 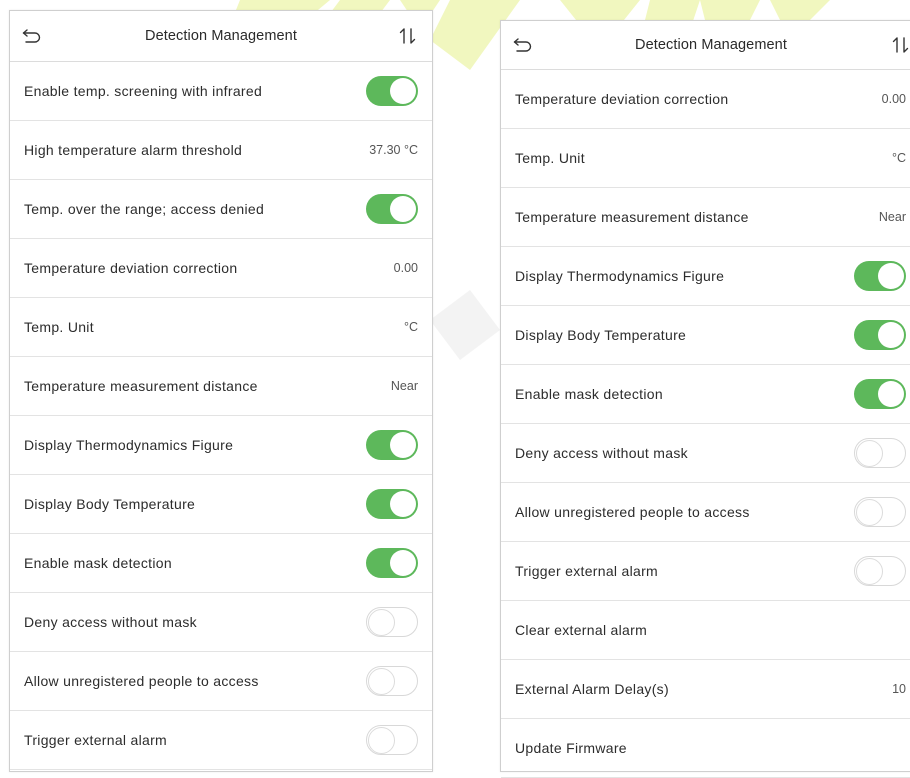 I want to click on setting-label: Update Firmware, so click(x=571, y=748).